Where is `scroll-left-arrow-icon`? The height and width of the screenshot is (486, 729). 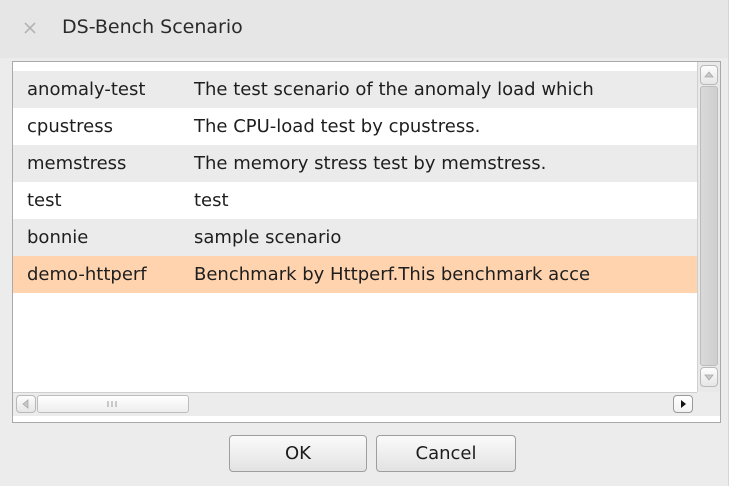 scroll-left-arrow-icon is located at coordinates (26, 404).